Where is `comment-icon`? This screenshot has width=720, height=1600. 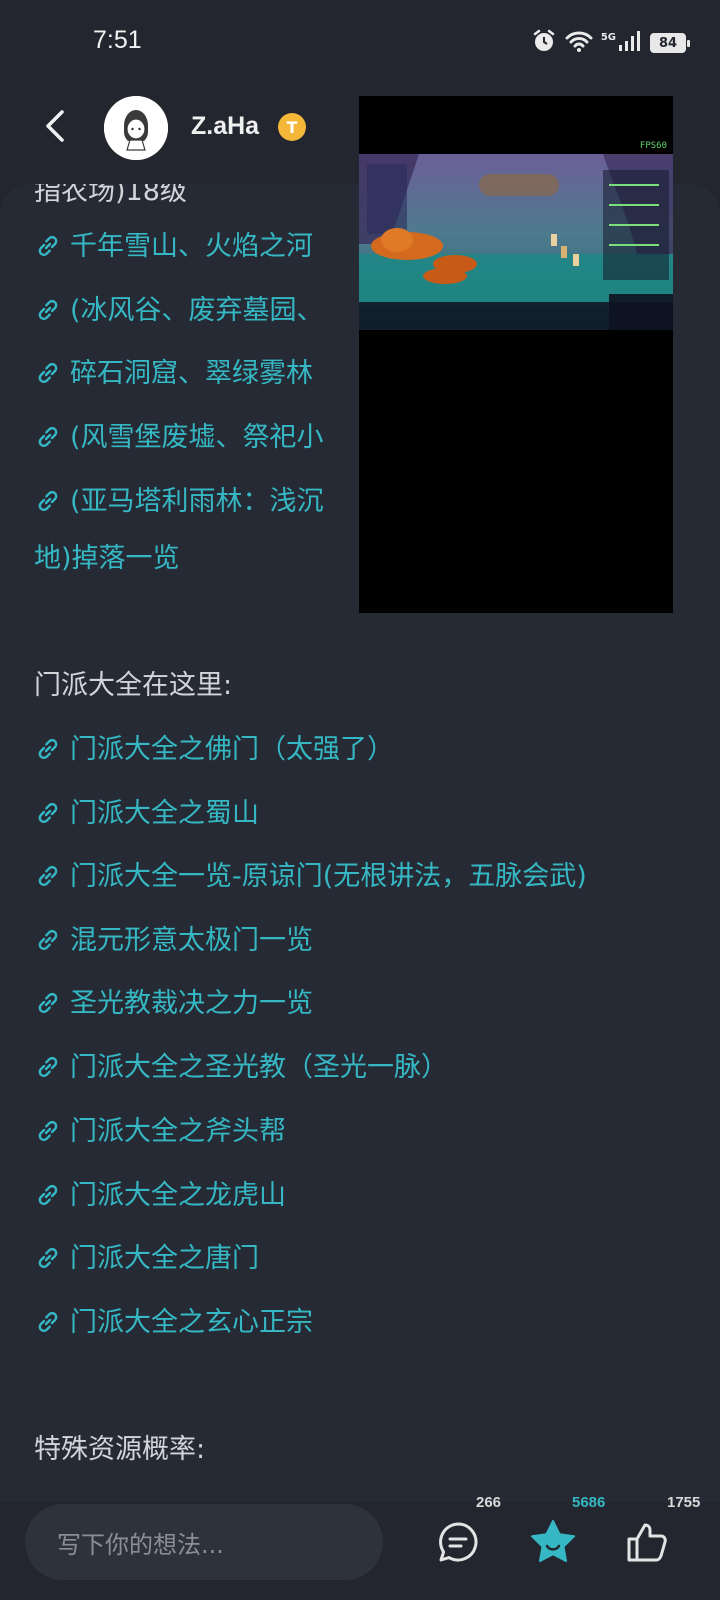 comment-icon is located at coordinates (458, 1542).